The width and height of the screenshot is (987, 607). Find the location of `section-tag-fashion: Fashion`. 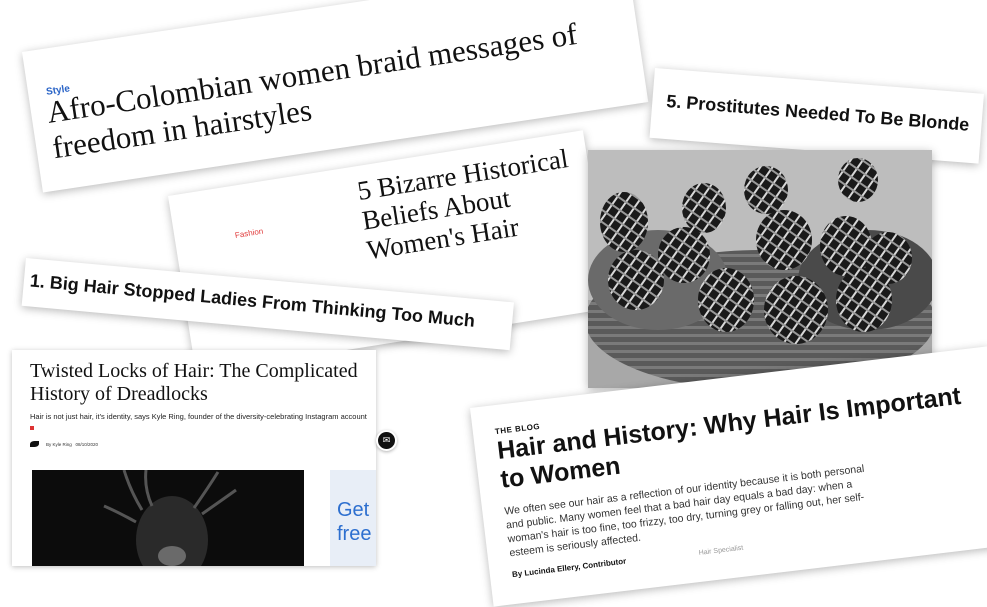

section-tag-fashion: Fashion is located at coordinates (249, 233).